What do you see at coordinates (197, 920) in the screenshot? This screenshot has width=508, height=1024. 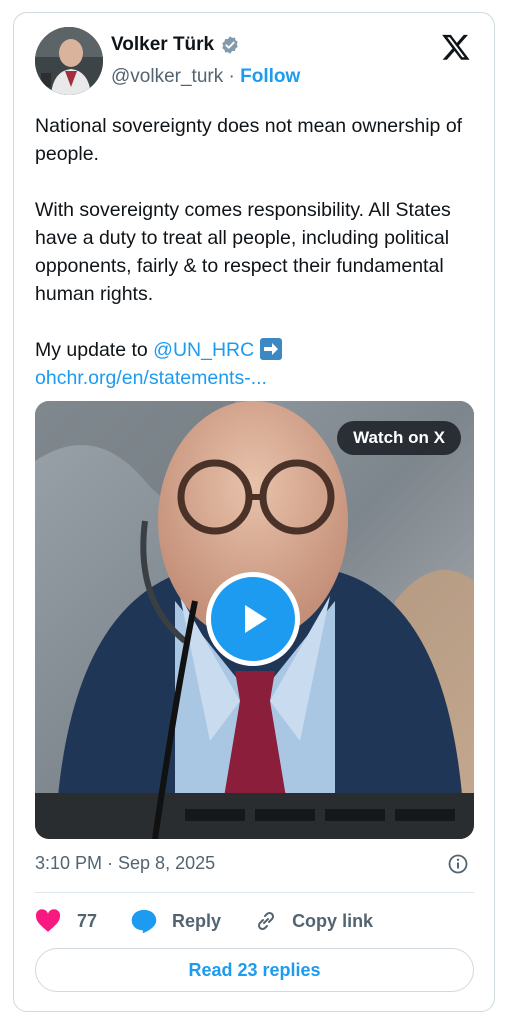 I see `reply-label: Reply` at bounding box center [197, 920].